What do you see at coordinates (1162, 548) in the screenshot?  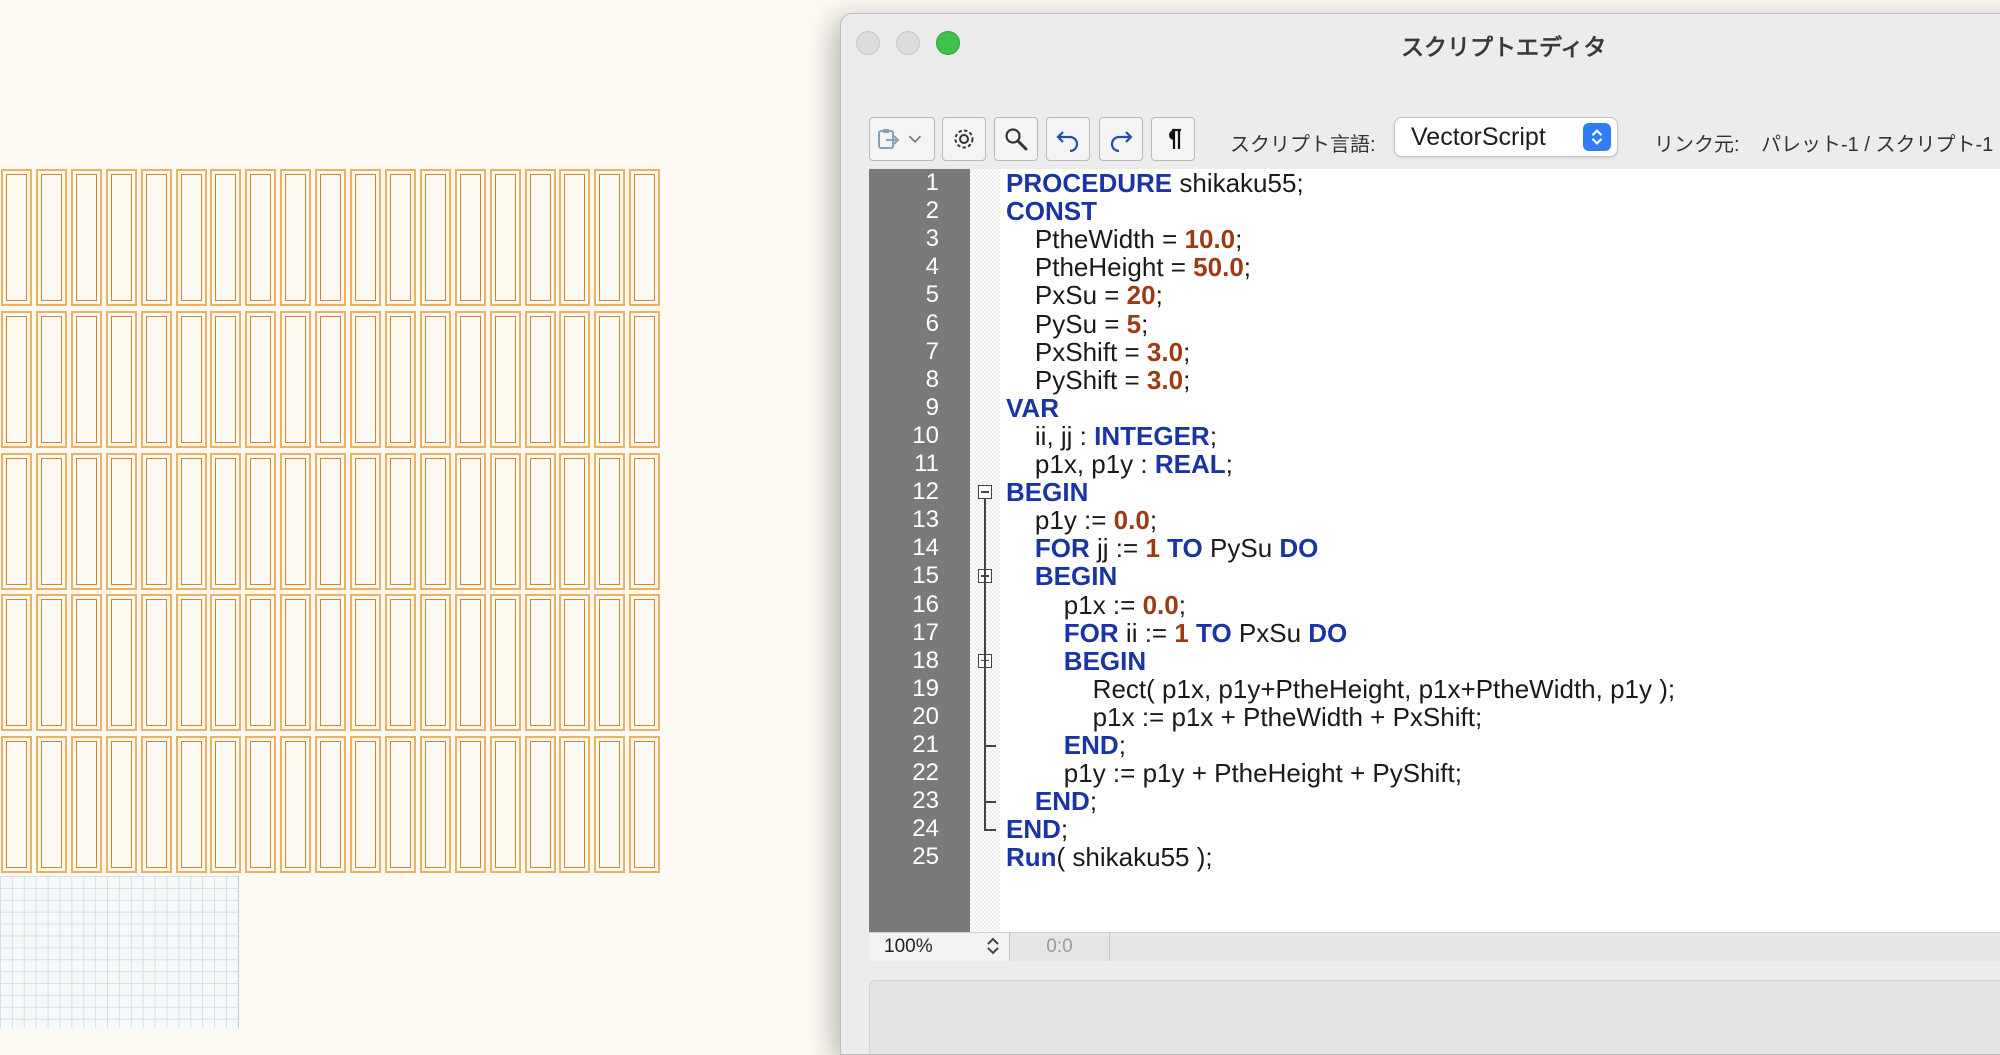 I see `code-line: FOR jj := 1 TO PySu DO` at bounding box center [1162, 548].